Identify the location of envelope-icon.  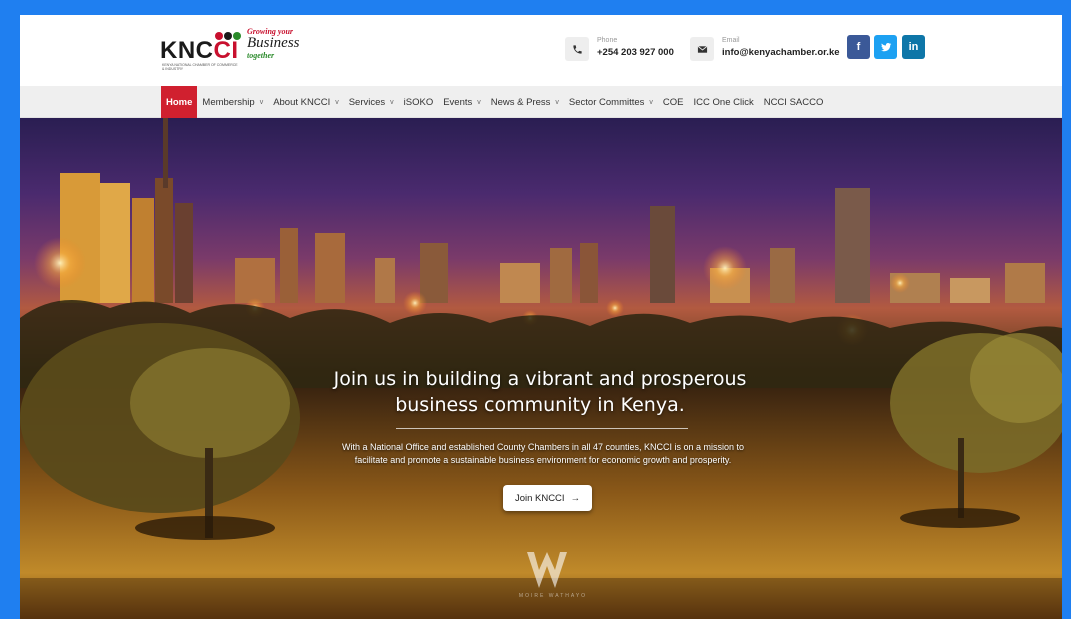
(702, 49).